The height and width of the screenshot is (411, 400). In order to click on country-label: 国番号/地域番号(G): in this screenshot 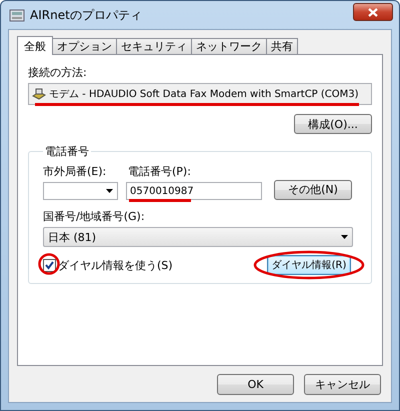, I will do `click(94, 216)`.